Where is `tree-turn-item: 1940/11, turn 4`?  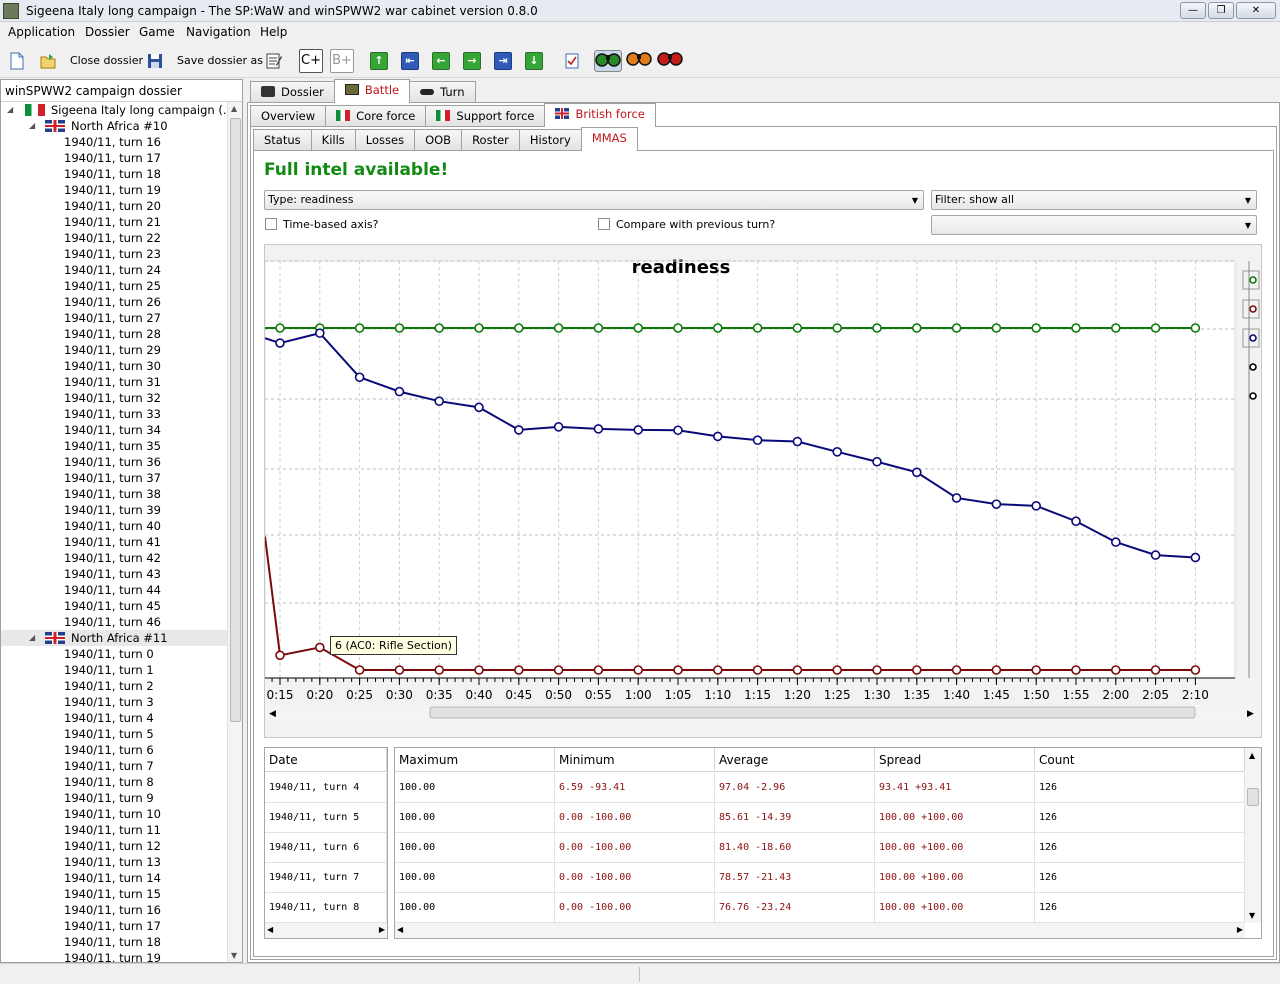 tree-turn-item: 1940/11, turn 4 is located at coordinates (114, 718).